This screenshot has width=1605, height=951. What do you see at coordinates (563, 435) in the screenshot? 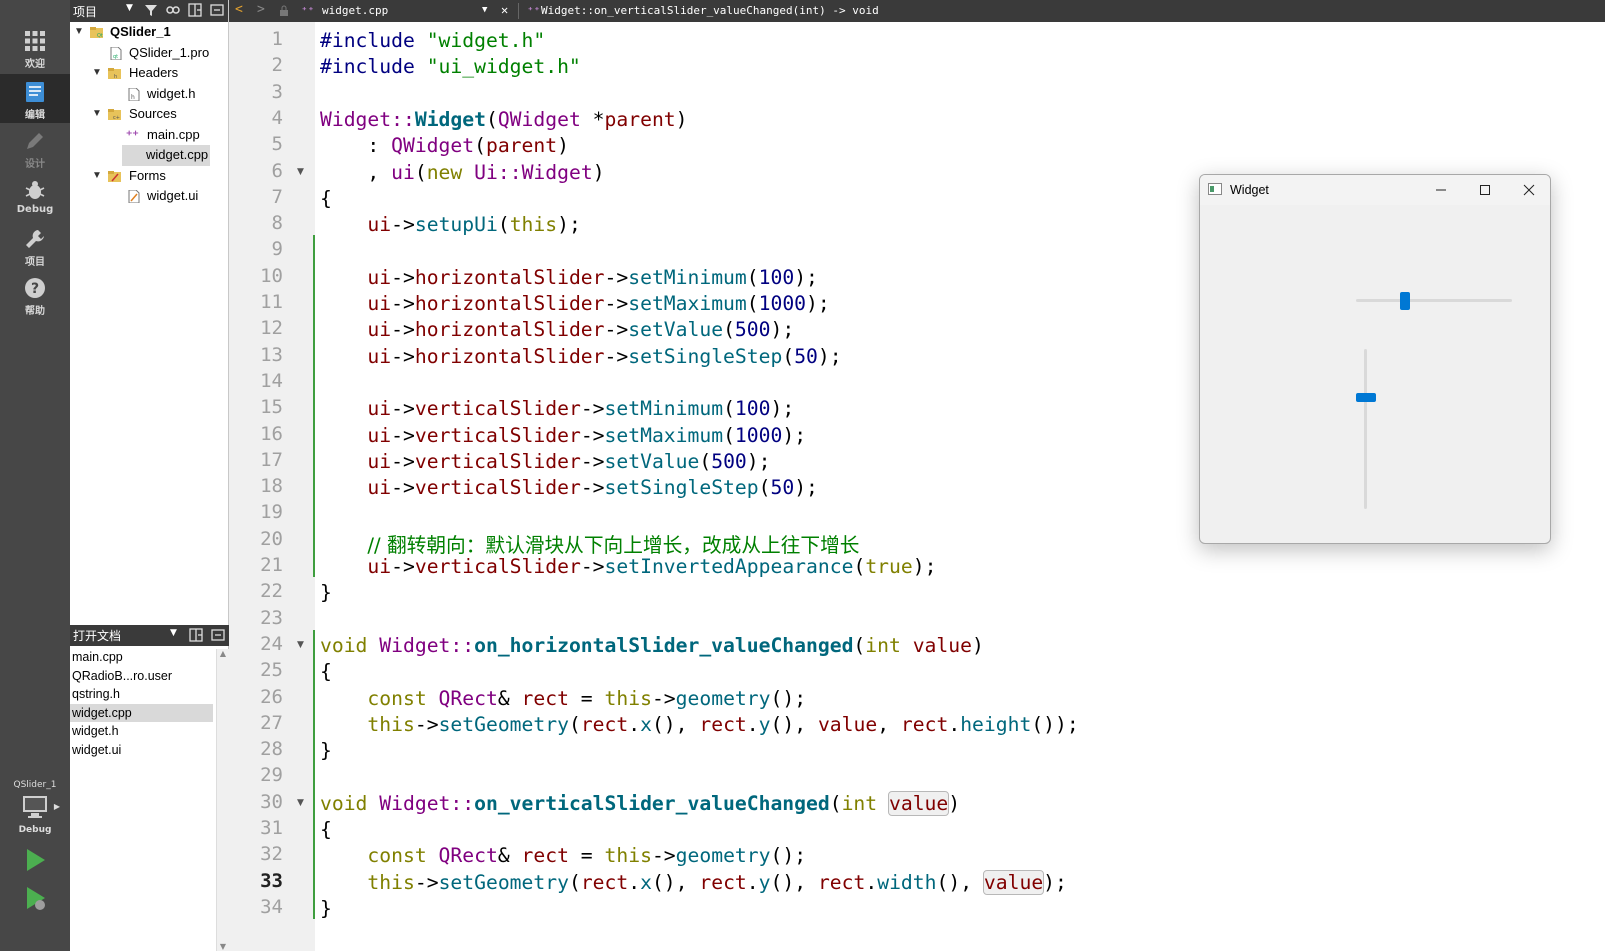
I see `code-line: ui->verticalSlider->setMaximum(1000);` at bounding box center [563, 435].